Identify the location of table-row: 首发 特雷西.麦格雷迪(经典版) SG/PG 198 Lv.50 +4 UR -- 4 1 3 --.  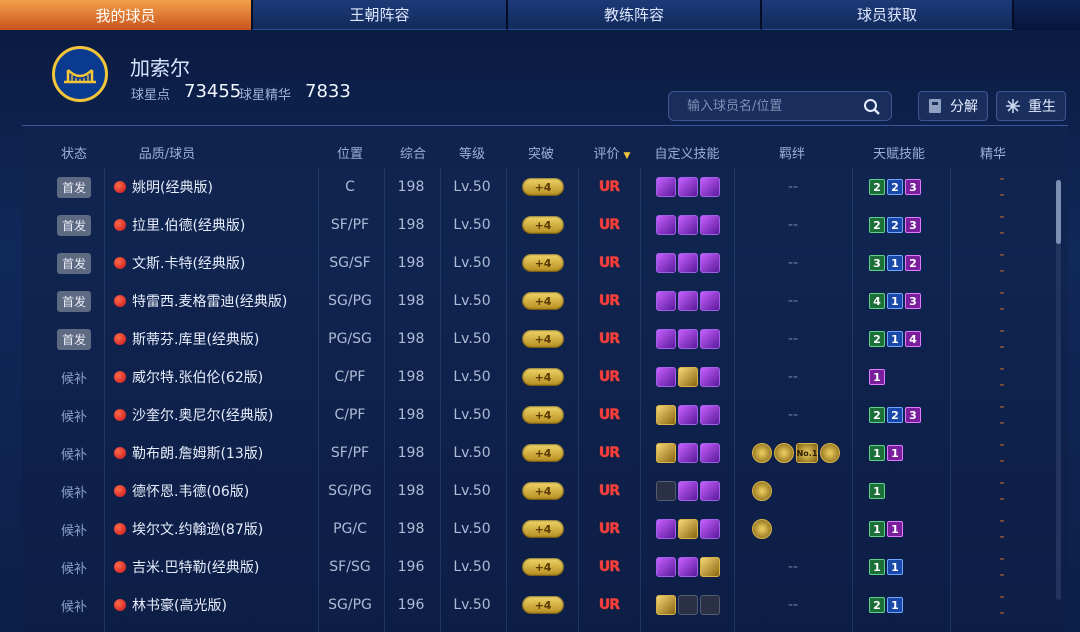
(502, 301).